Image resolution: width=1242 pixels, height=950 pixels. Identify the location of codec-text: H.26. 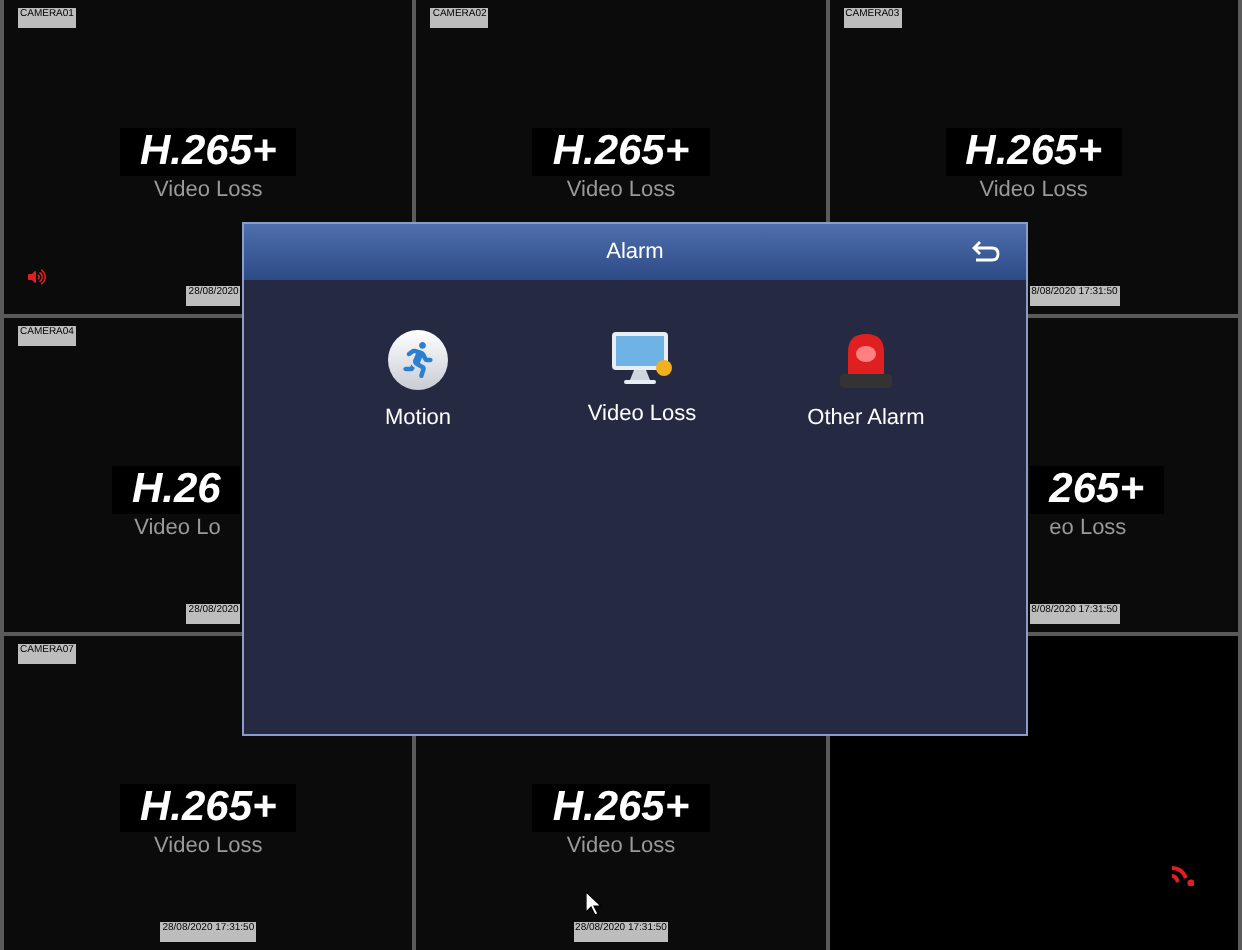
(176, 490).